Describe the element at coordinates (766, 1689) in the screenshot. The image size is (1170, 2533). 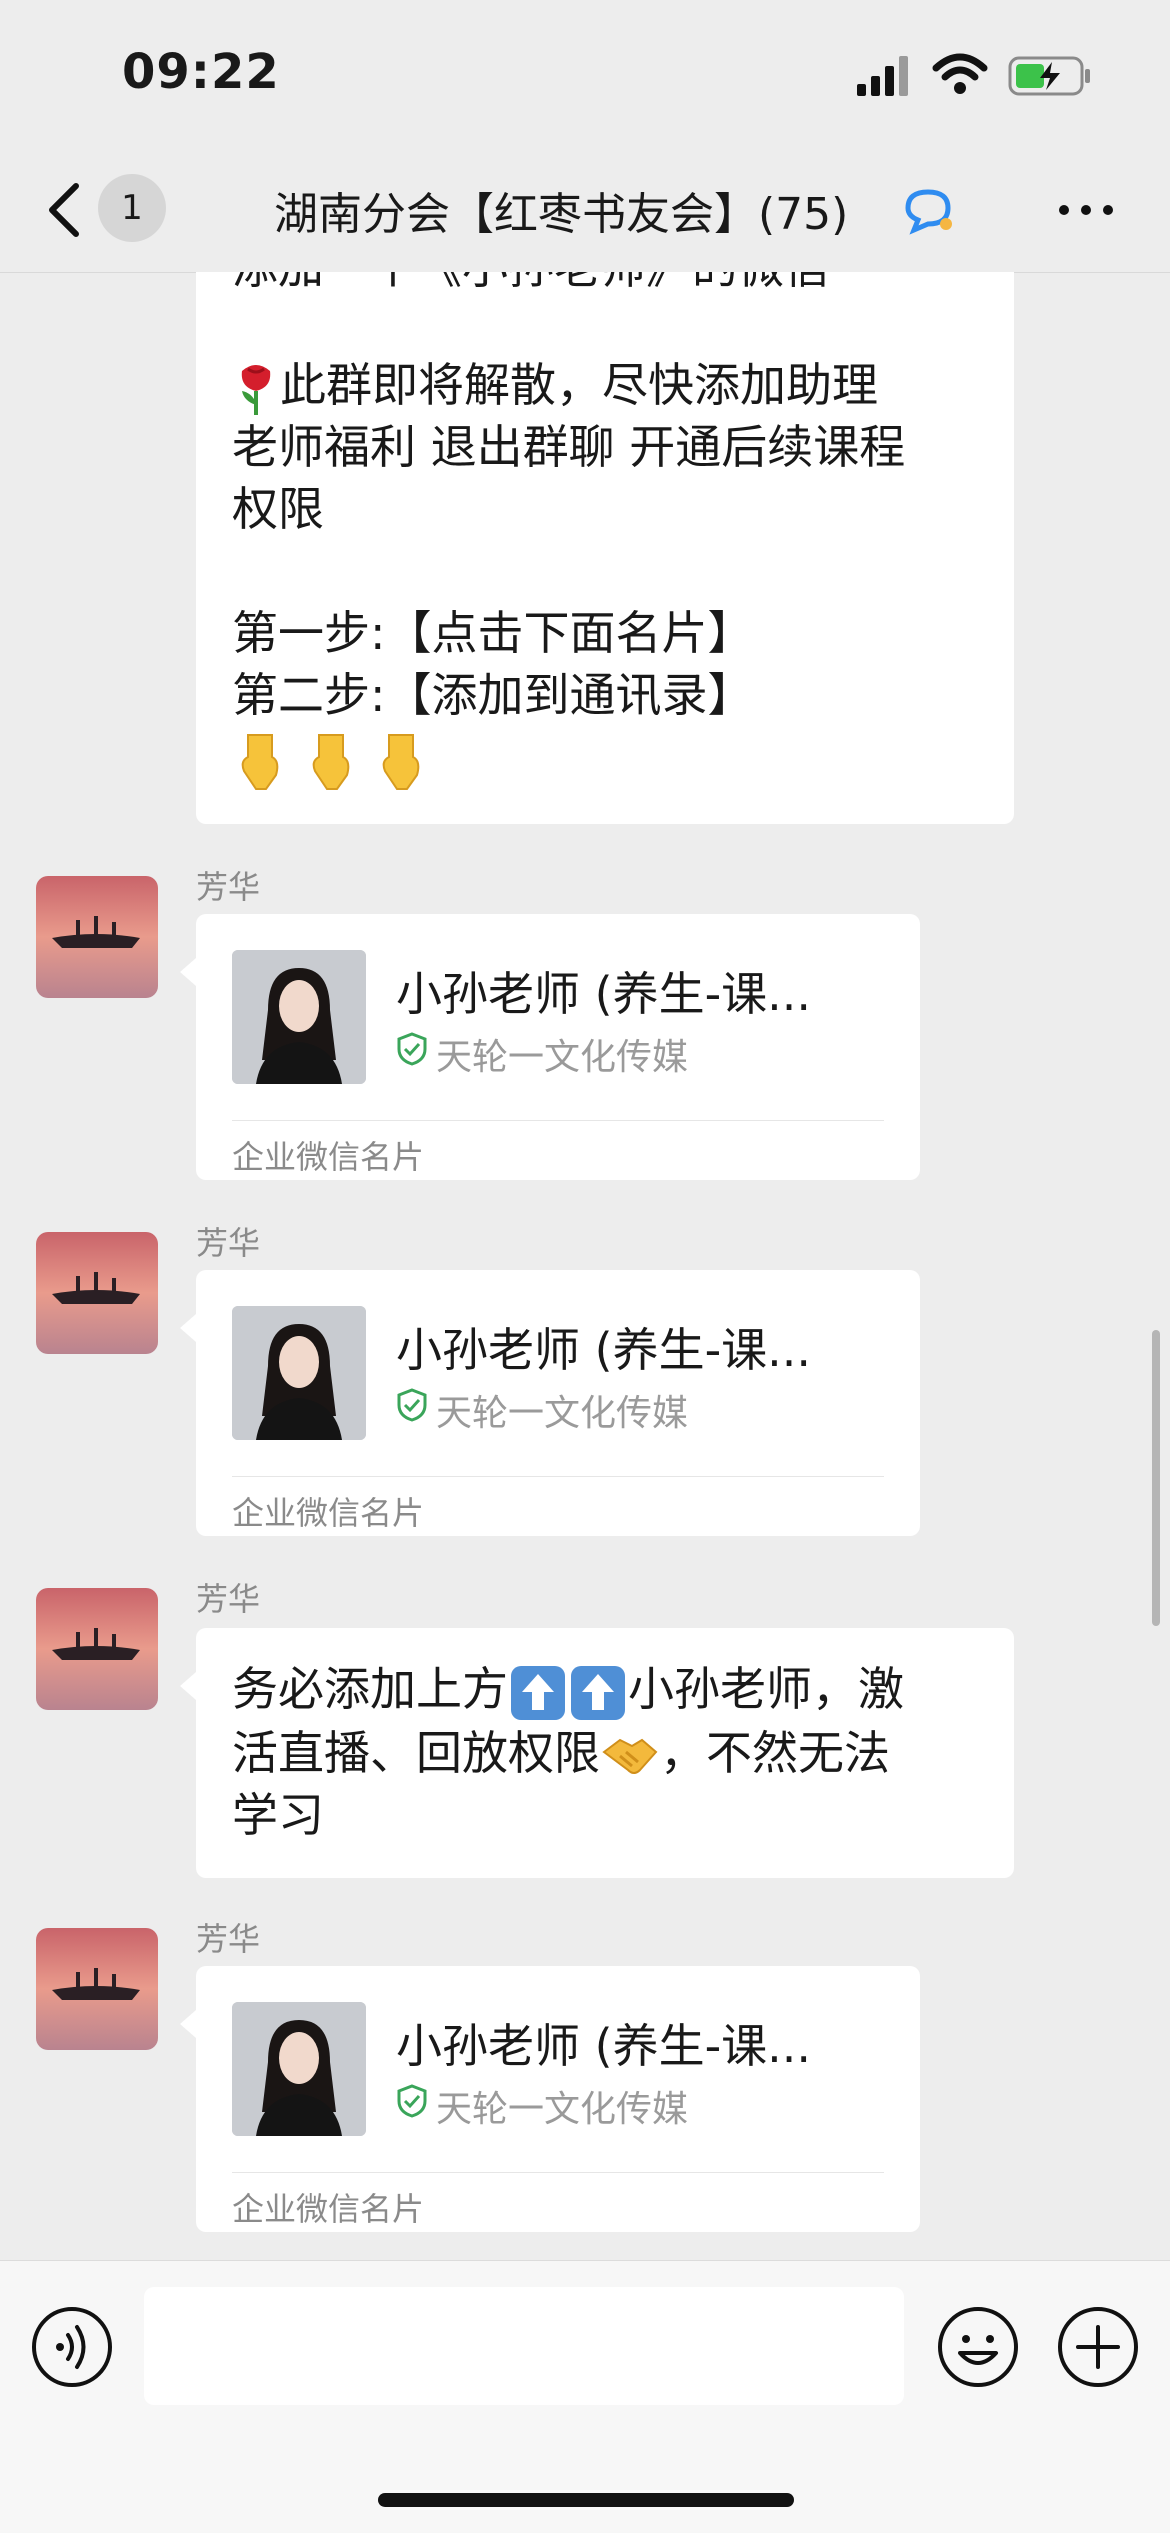
I see `text-line-1b: 小孙老师，激` at that location.